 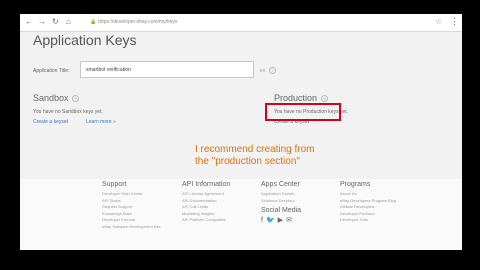 What do you see at coordinates (51, 98) in the screenshot?
I see `sandbox-title: Sandbox` at bounding box center [51, 98].